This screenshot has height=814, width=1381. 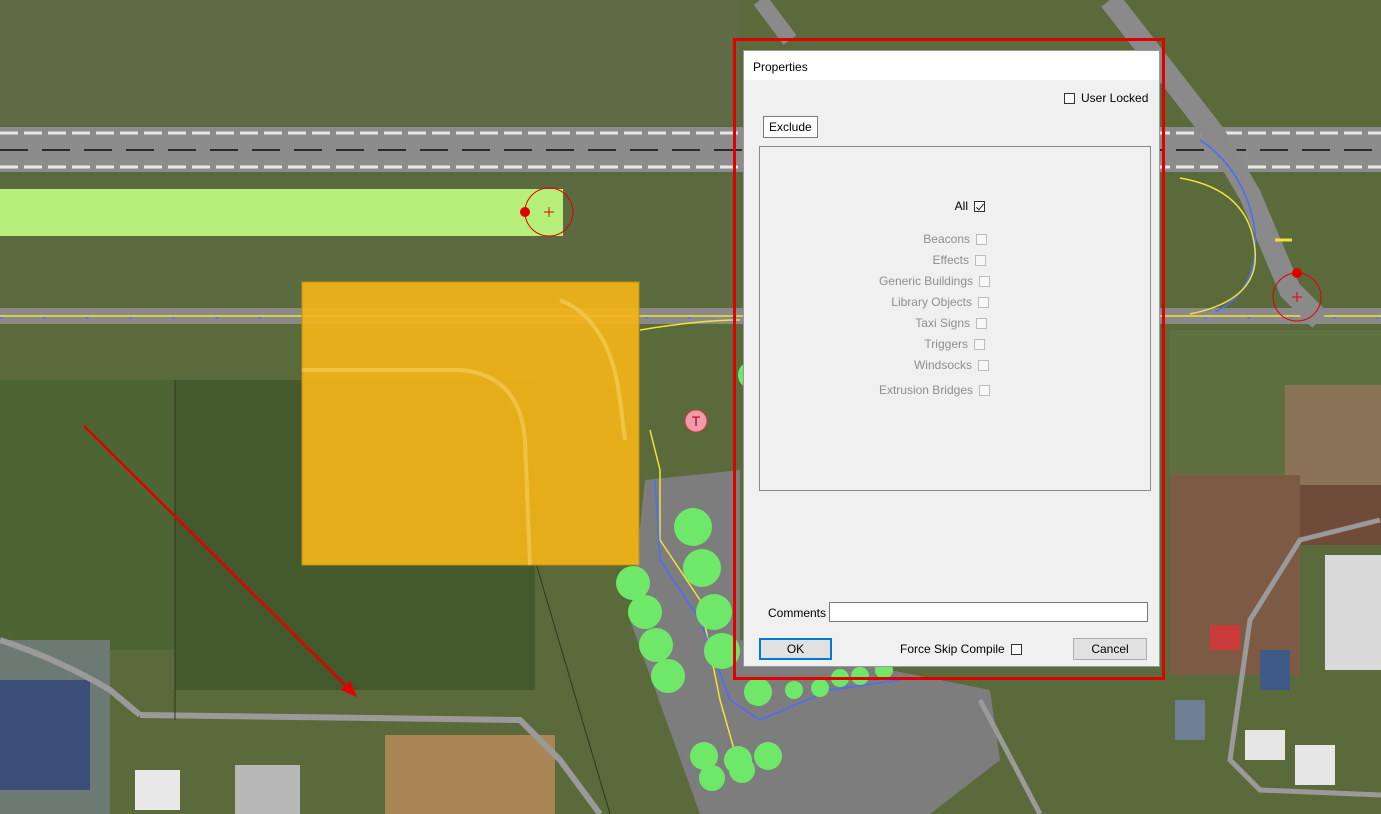 What do you see at coordinates (931, 302) in the screenshot?
I see `exclude-label-library-objects: Library Objects` at bounding box center [931, 302].